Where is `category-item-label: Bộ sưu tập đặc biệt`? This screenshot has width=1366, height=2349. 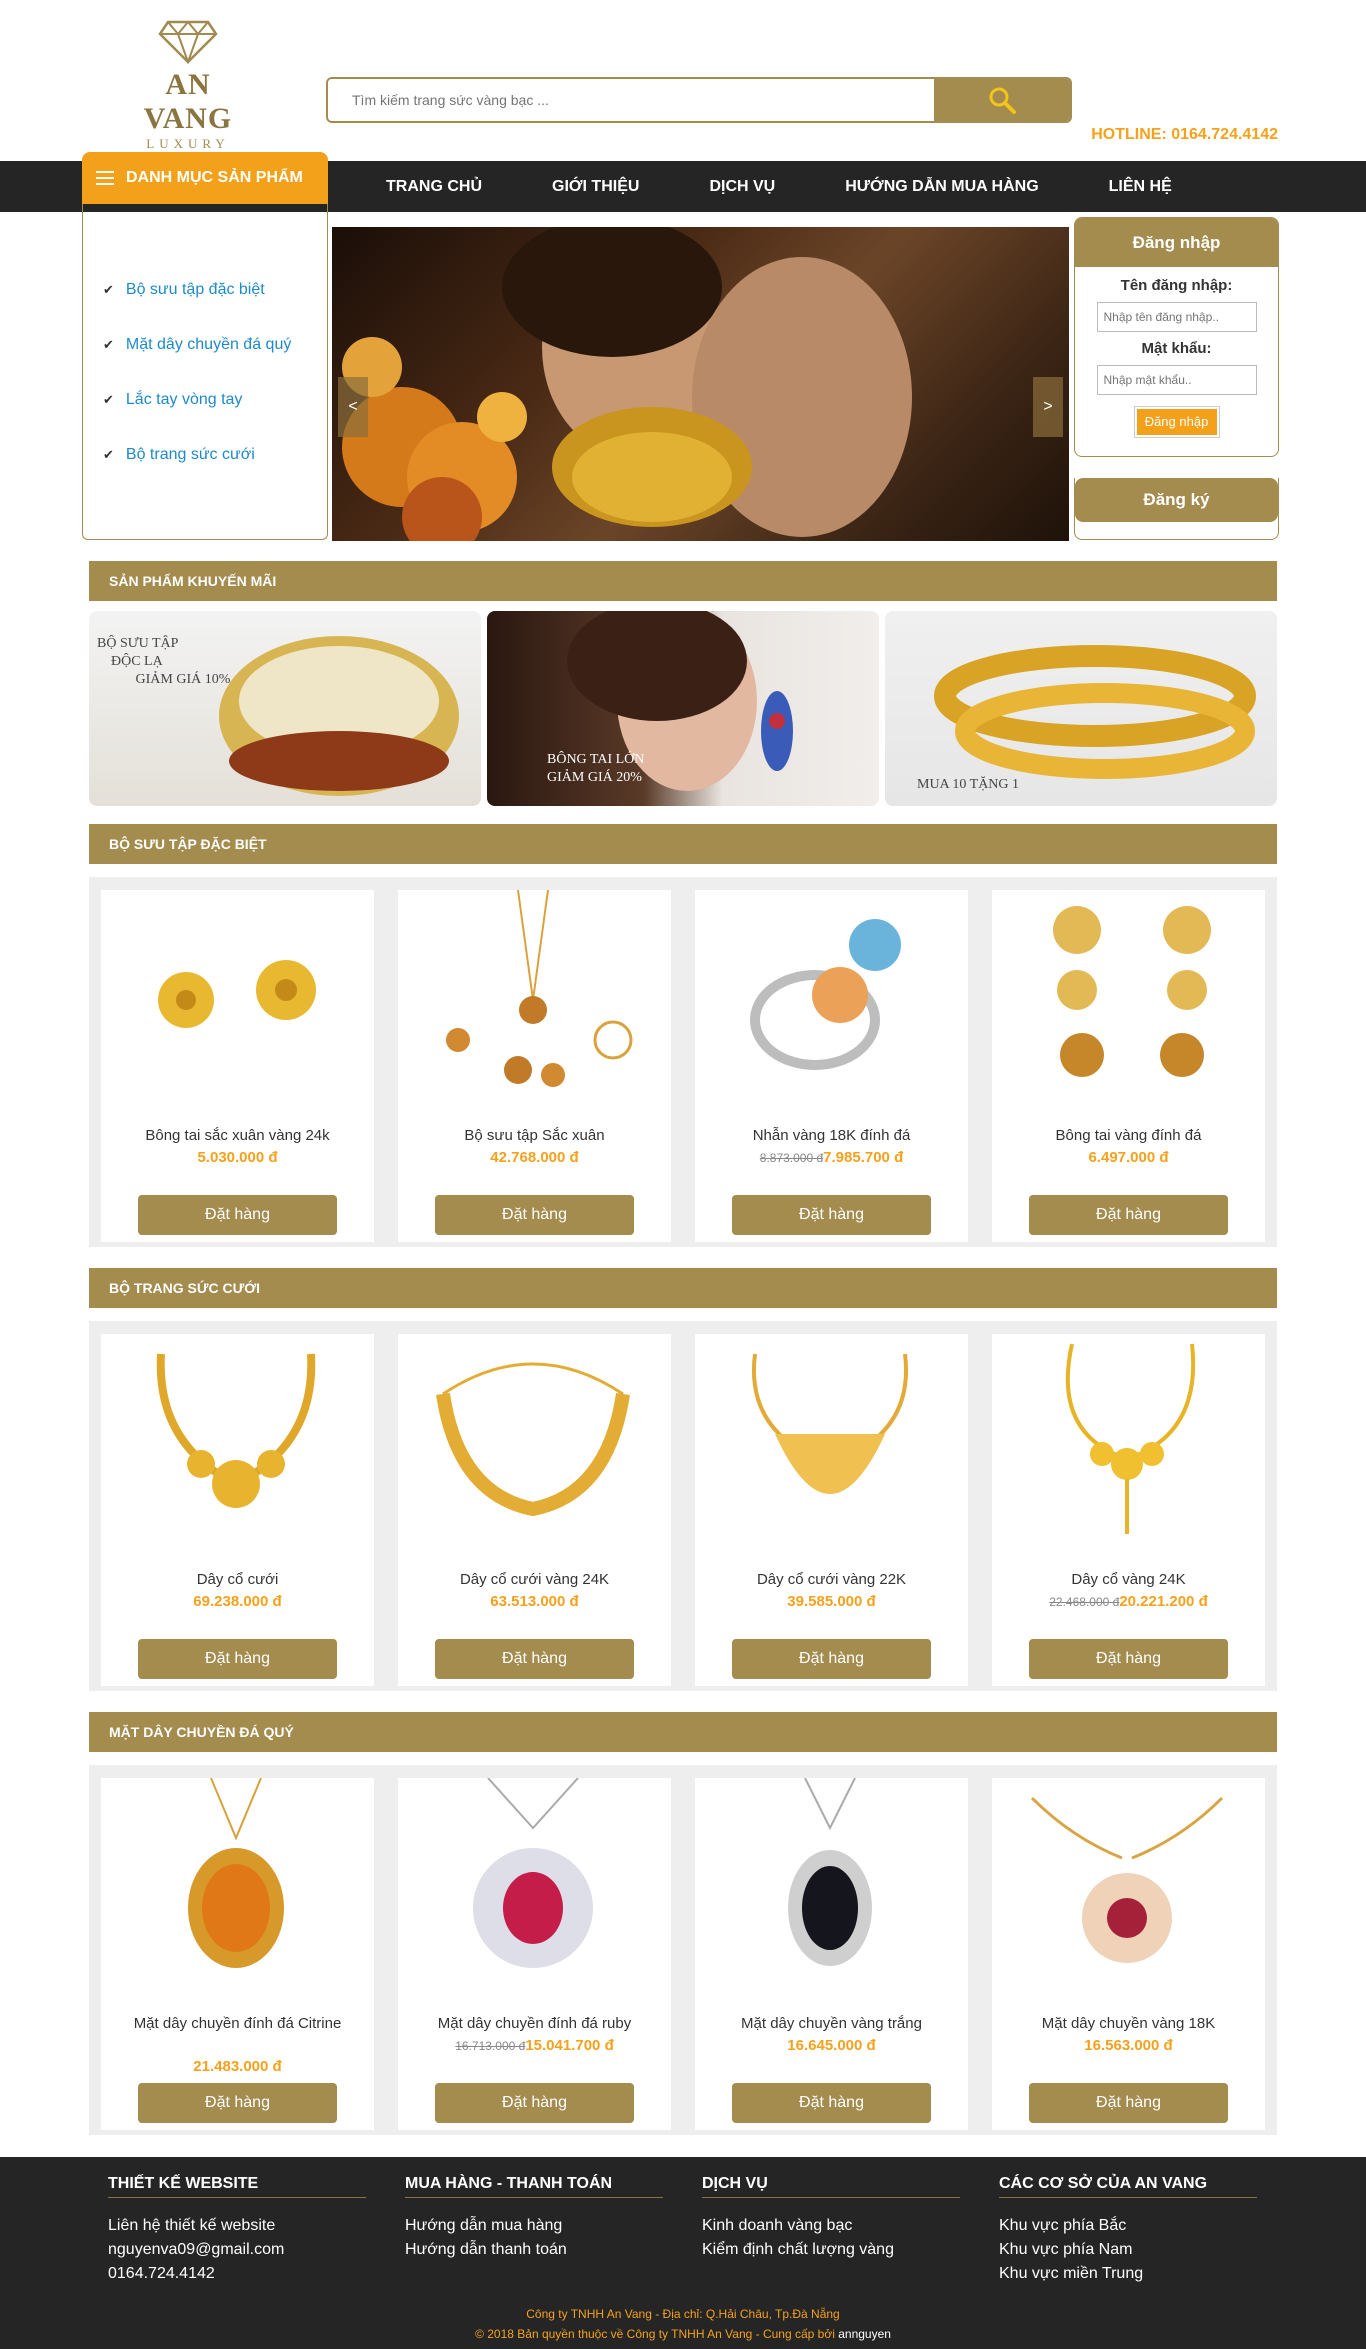 category-item-label: Bộ sưu tập đặc biệt is located at coordinates (195, 289).